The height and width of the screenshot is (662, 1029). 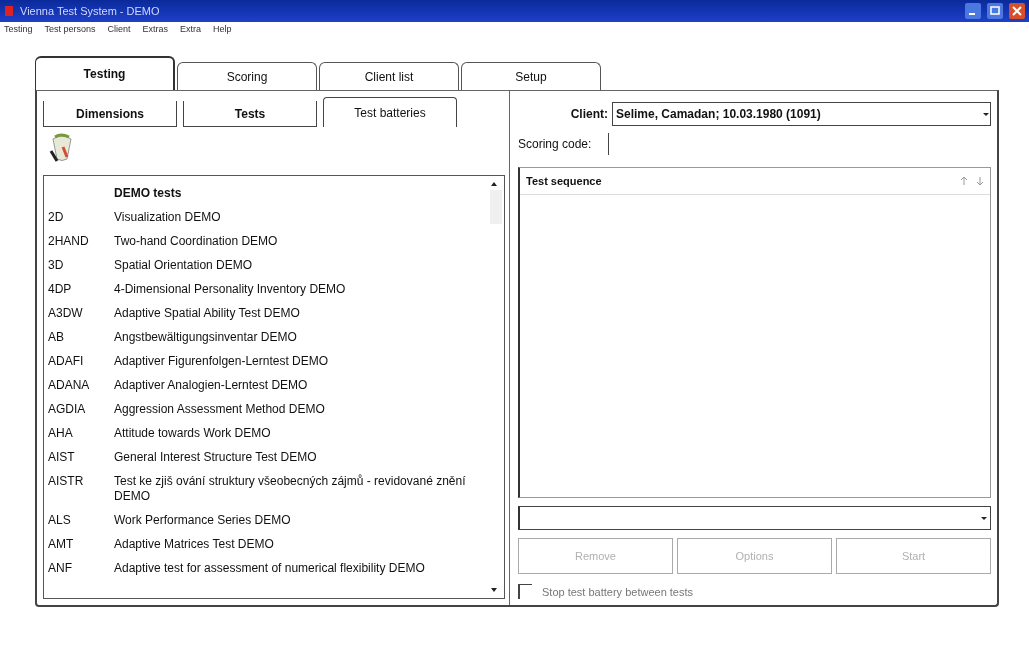 What do you see at coordinates (390, 112) in the screenshot?
I see `tab: Test batteries` at bounding box center [390, 112].